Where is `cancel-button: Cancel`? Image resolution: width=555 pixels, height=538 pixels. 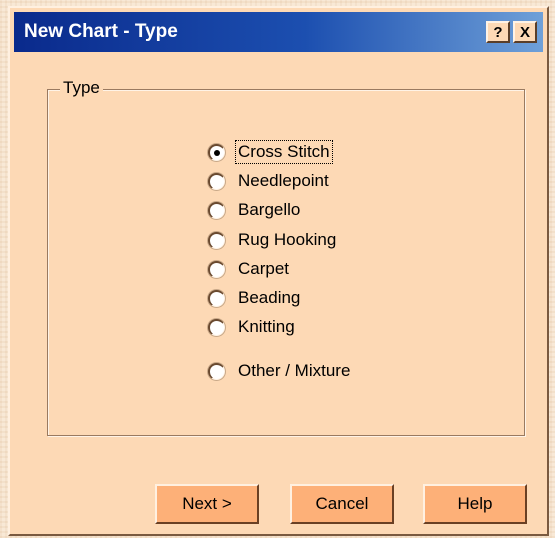
cancel-button: Cancel is located at coordinates (342, 504).